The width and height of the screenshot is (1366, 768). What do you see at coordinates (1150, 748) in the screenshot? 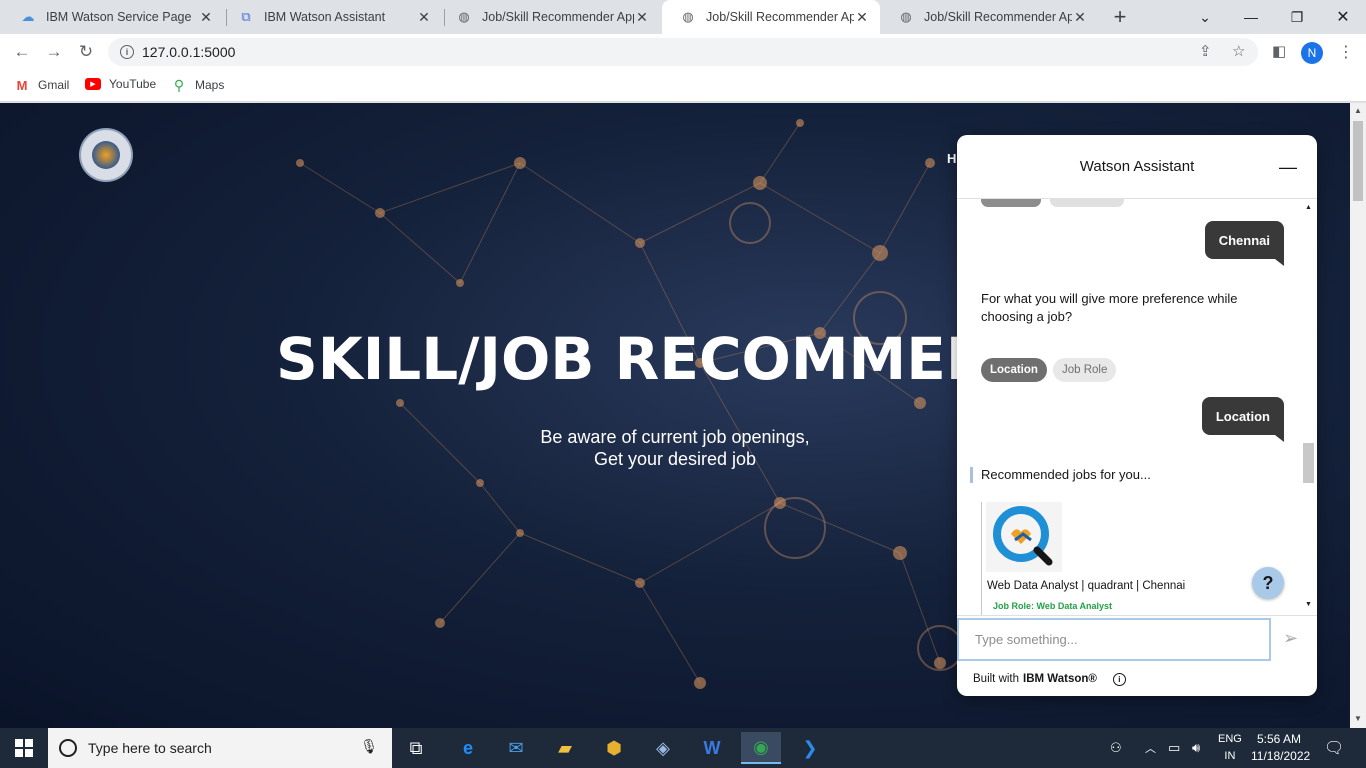
I see `chevron-up-icon: ︿` at bounding box center [1150, 748].